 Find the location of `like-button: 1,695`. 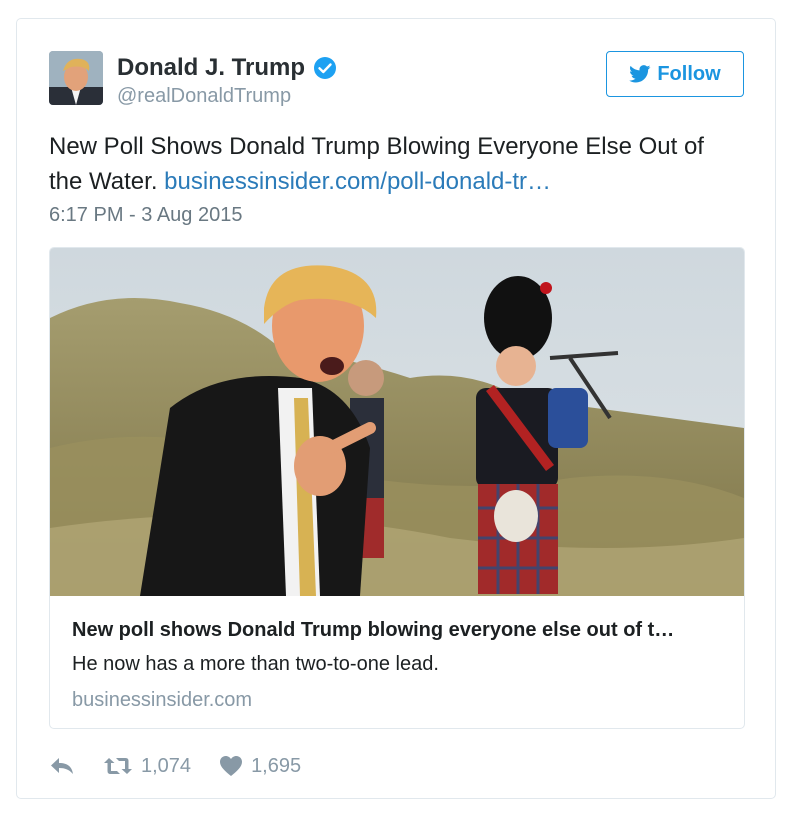

like-button: 1,695 is located at coordinates (260, 766).